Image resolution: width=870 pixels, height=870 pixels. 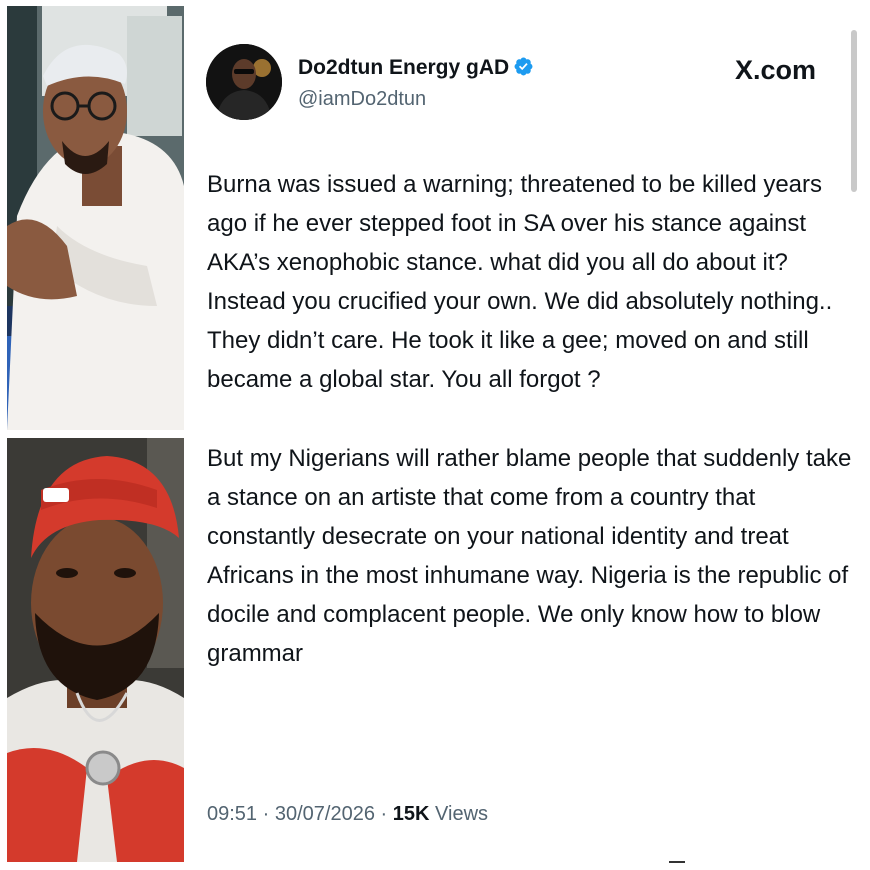 What do you see at coordinates (404, 67) in the screenshot?
I see `author-name-text: Do2dtun Energy gAD` at bounding box center [404, 67].